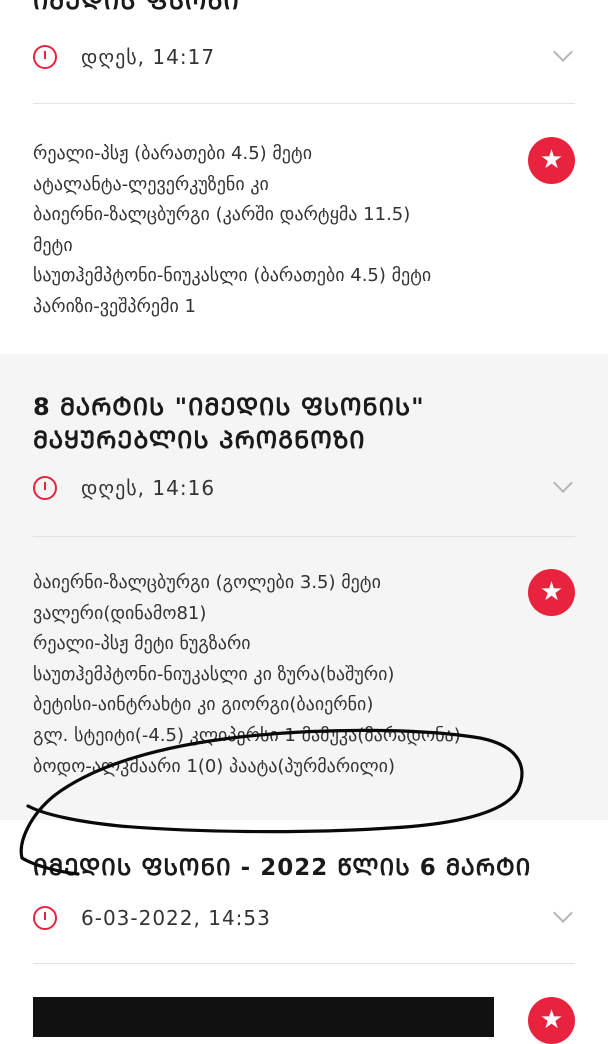  What do you see at coordinates (142, 644) in the screenshot?
I see `body-line: რეალი-პსჟ მეტი ნუგზარი` at bounding box center [142, 644].